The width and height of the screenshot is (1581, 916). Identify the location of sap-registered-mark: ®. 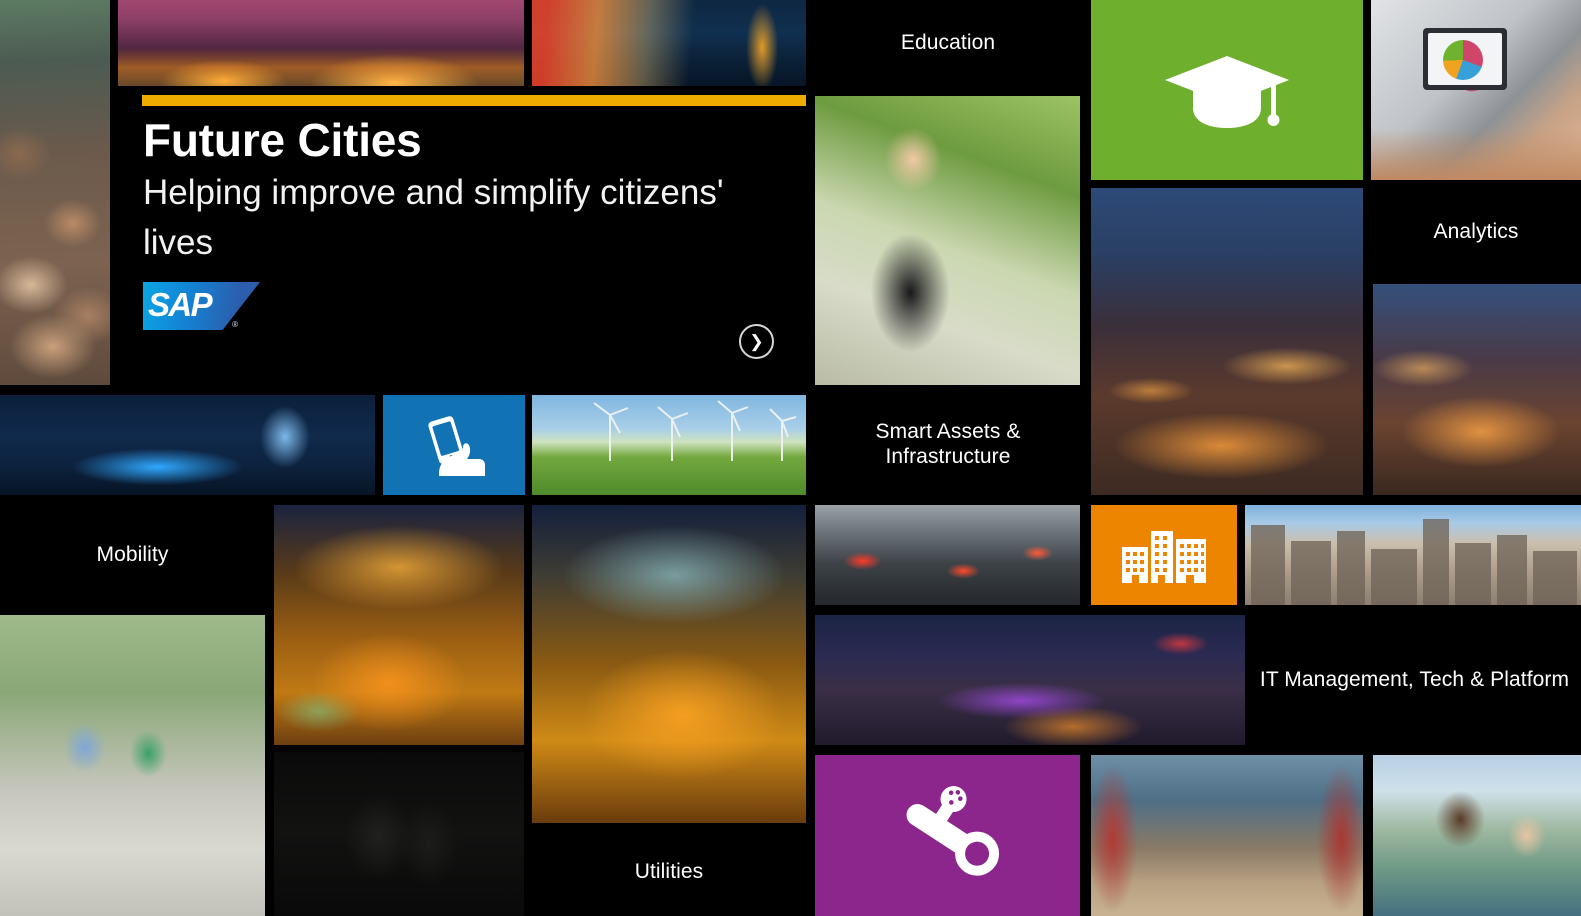
(235, 324).